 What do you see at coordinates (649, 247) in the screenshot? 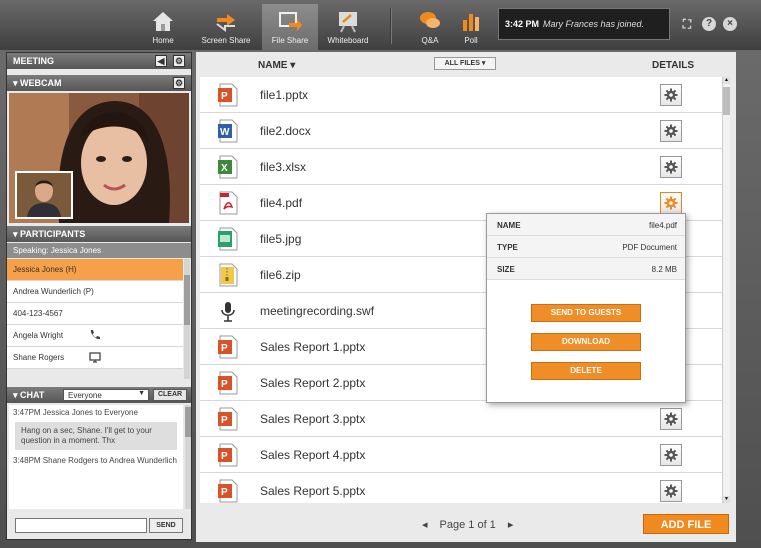
I see `detail-type-value: PDF Document` at bounding box center [649, 247].